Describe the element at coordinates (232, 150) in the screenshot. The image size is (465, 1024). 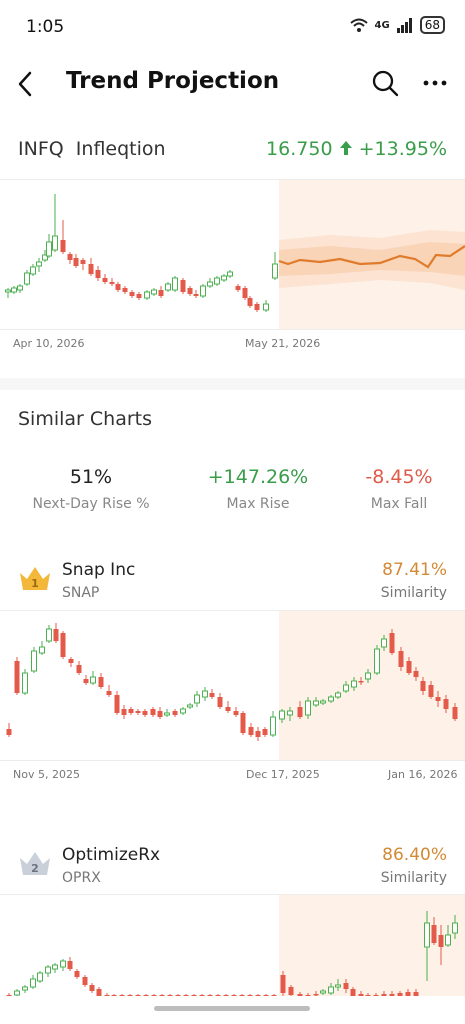
I see `stock-summary: INFQ Infleqtion 16.750 +13.95%` at that location.